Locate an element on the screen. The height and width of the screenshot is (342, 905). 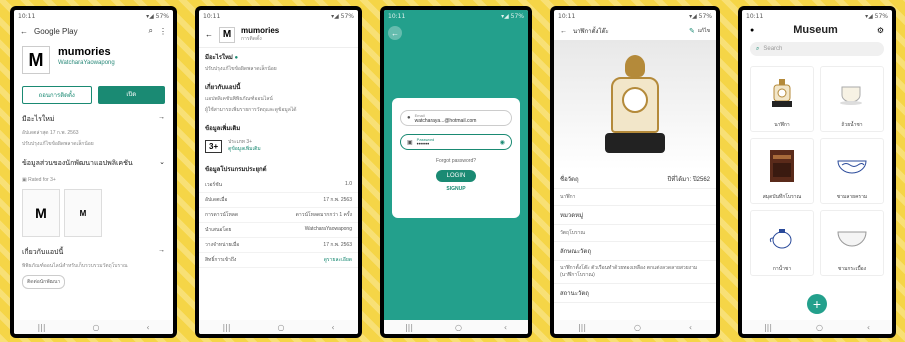
info-value: 17 ก.พ. 2563 is located at coordinates (337, 244).